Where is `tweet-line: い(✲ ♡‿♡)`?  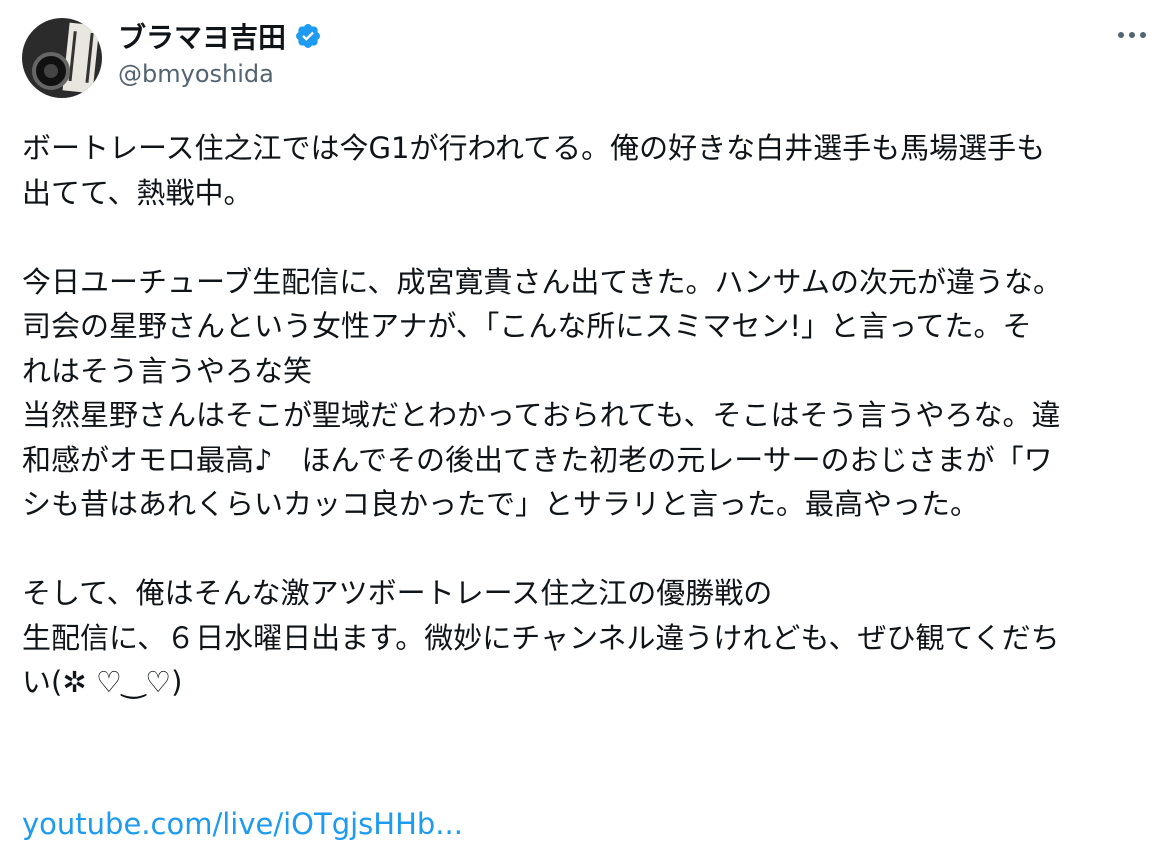
tweet-line: い(✲ ♡‿♡) is located at coordinates (102, 682).